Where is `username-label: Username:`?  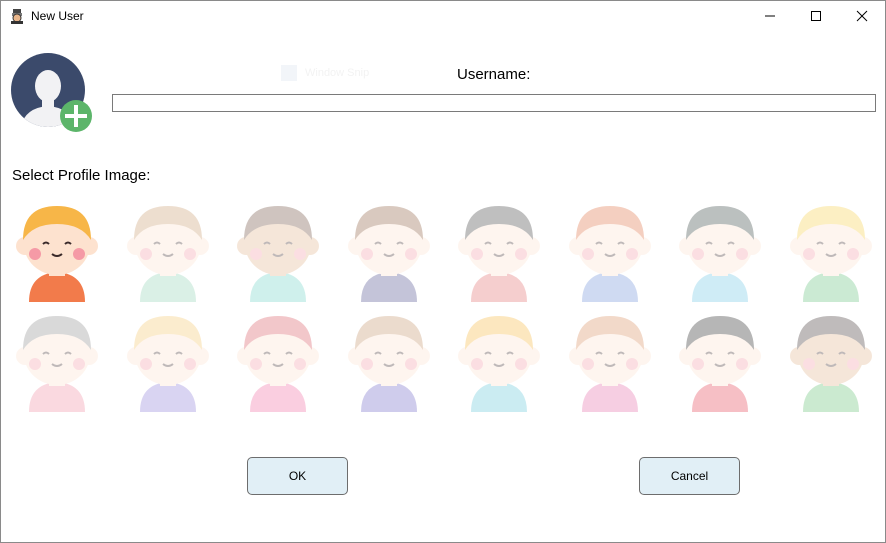 username-label: Username: is located at coordinates (494, 74).